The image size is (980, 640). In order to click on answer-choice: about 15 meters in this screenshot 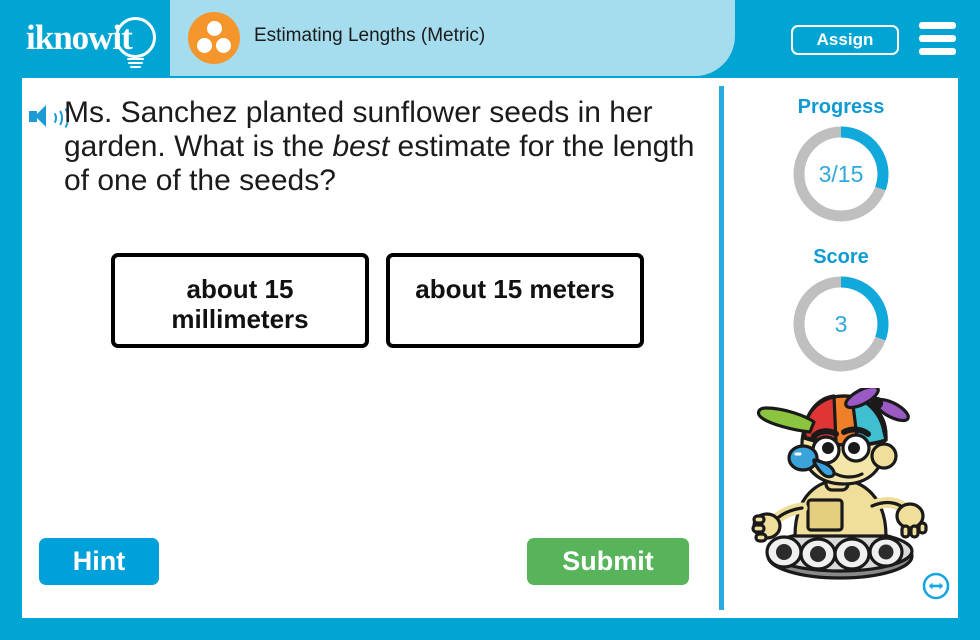, I will do `click(515, 300)`.